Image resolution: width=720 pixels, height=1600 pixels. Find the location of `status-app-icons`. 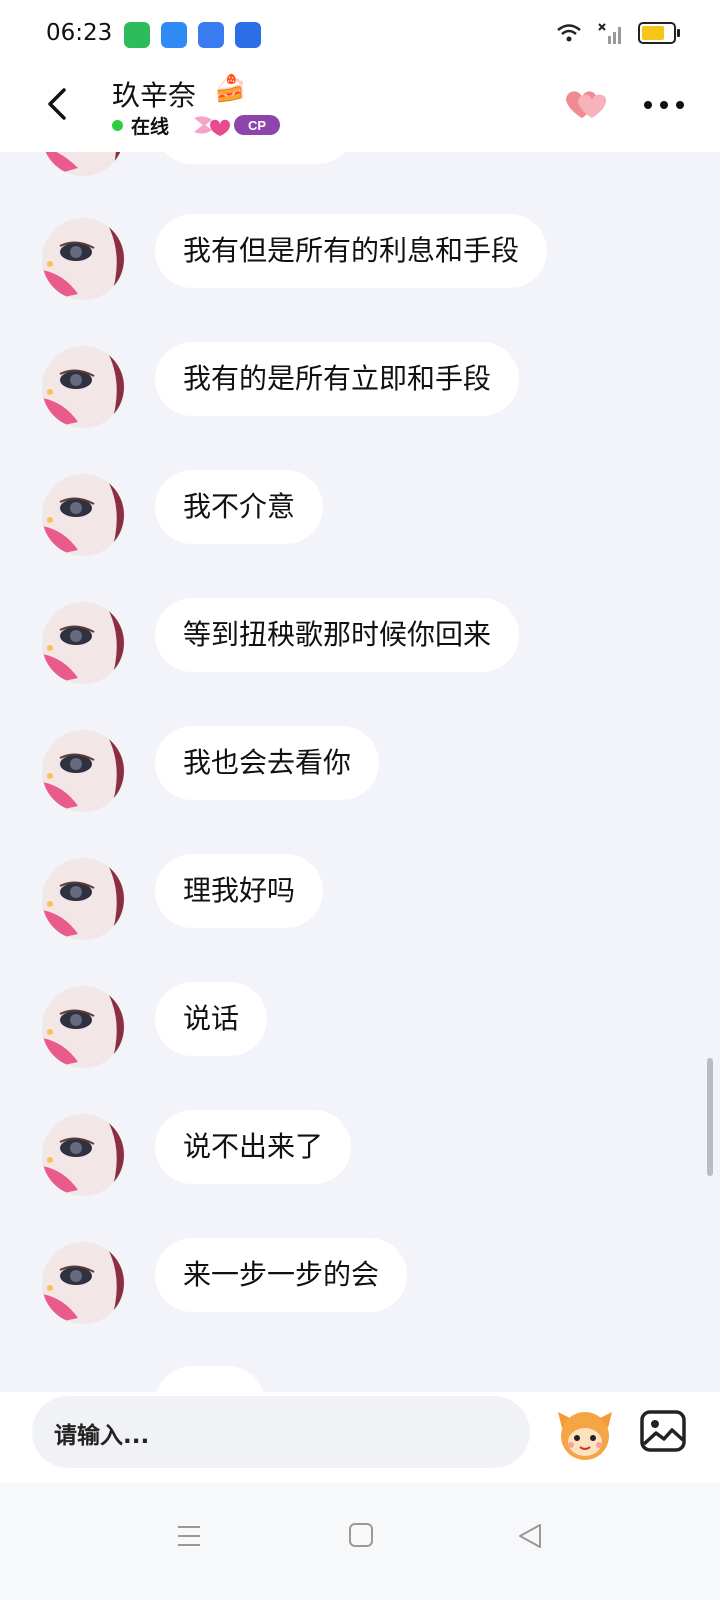

status-app-icons is located at coordinates (192, 35).